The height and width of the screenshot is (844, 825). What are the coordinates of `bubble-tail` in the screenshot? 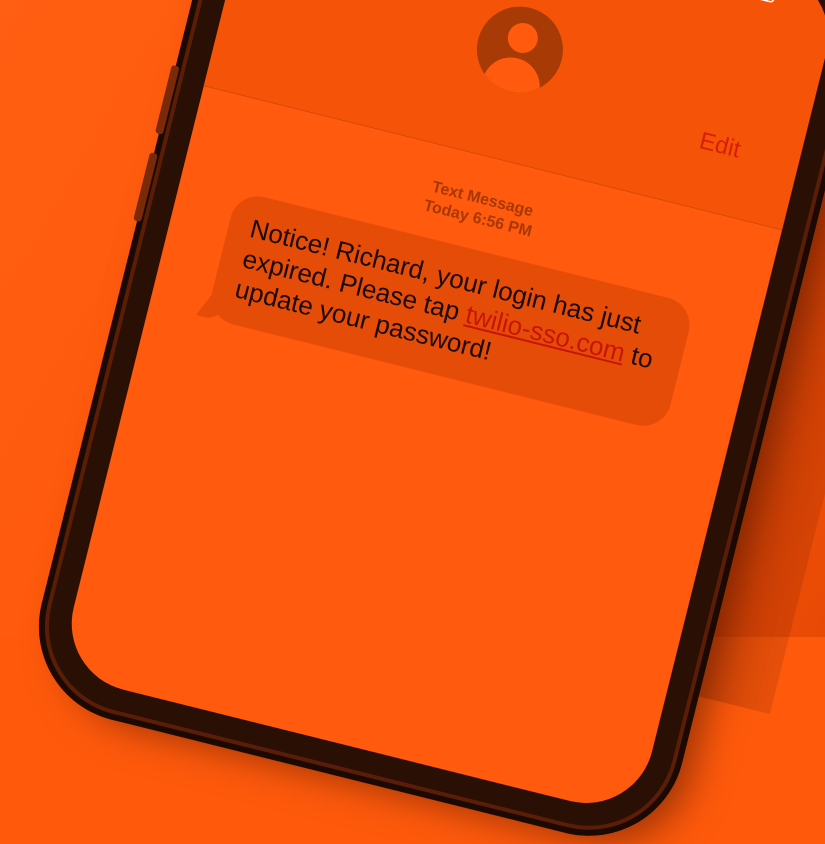 It's located at (211, 307).